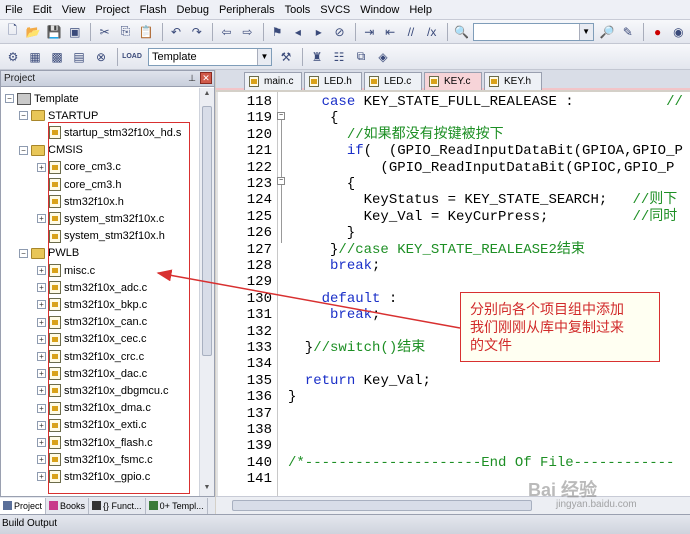 The height and width of the screenshot is (534, 690). I want to click on paste-icon: 📋, so click(146, 32).